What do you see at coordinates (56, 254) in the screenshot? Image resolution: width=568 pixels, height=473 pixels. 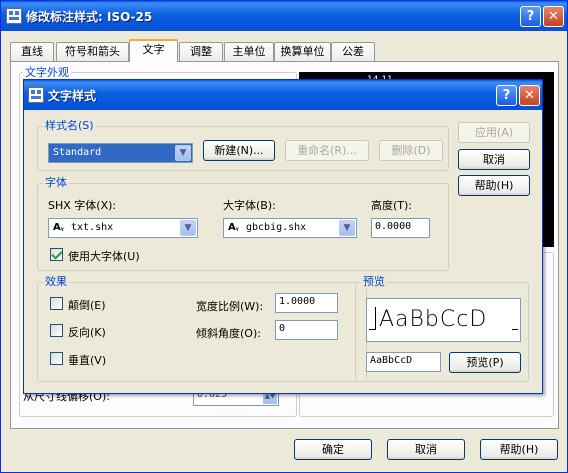 I see `use-big-font-checkbox` at bounding box center [56, 254].